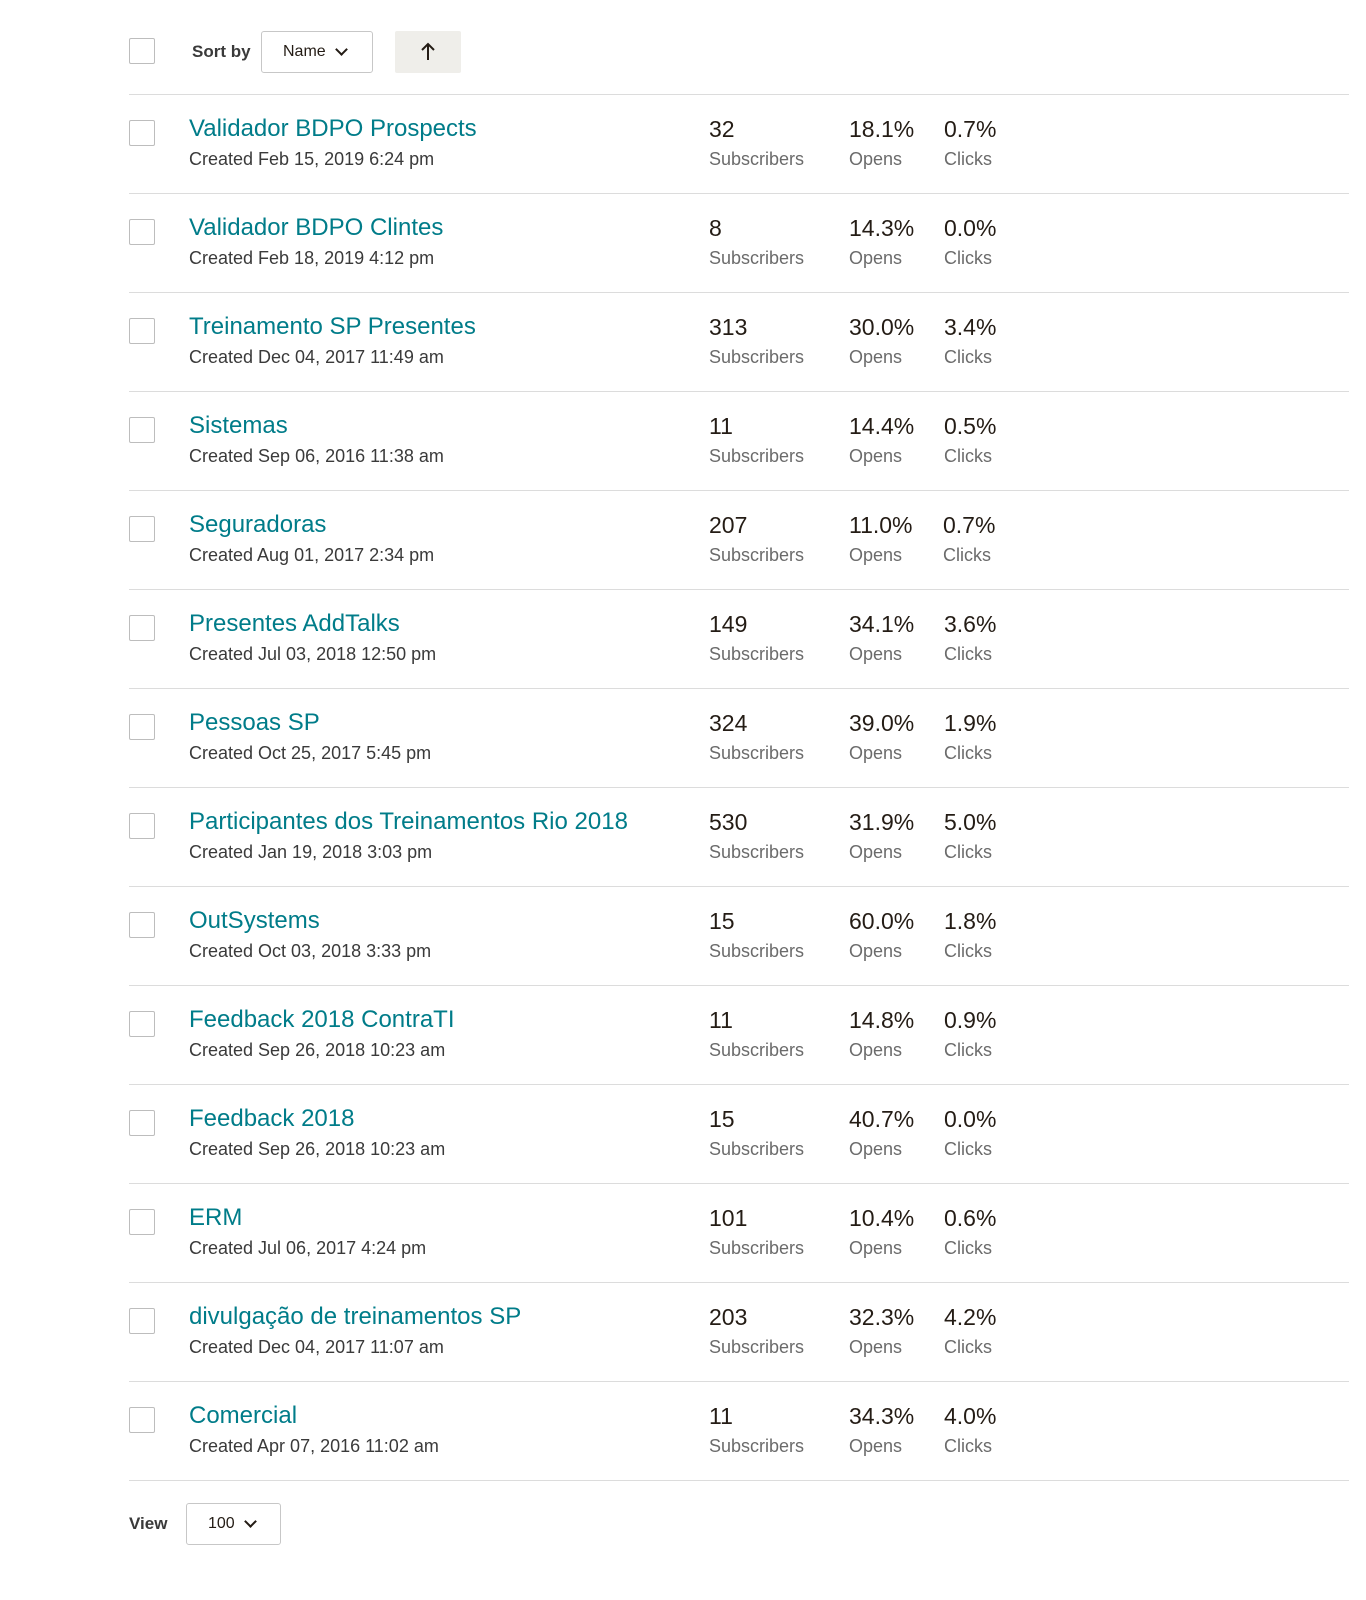 This screenshot has width=1366, height=1600. Describe the element at coordinates (882, 822) in the screenshot. I see `opens-rate: 31.9%` at that location.